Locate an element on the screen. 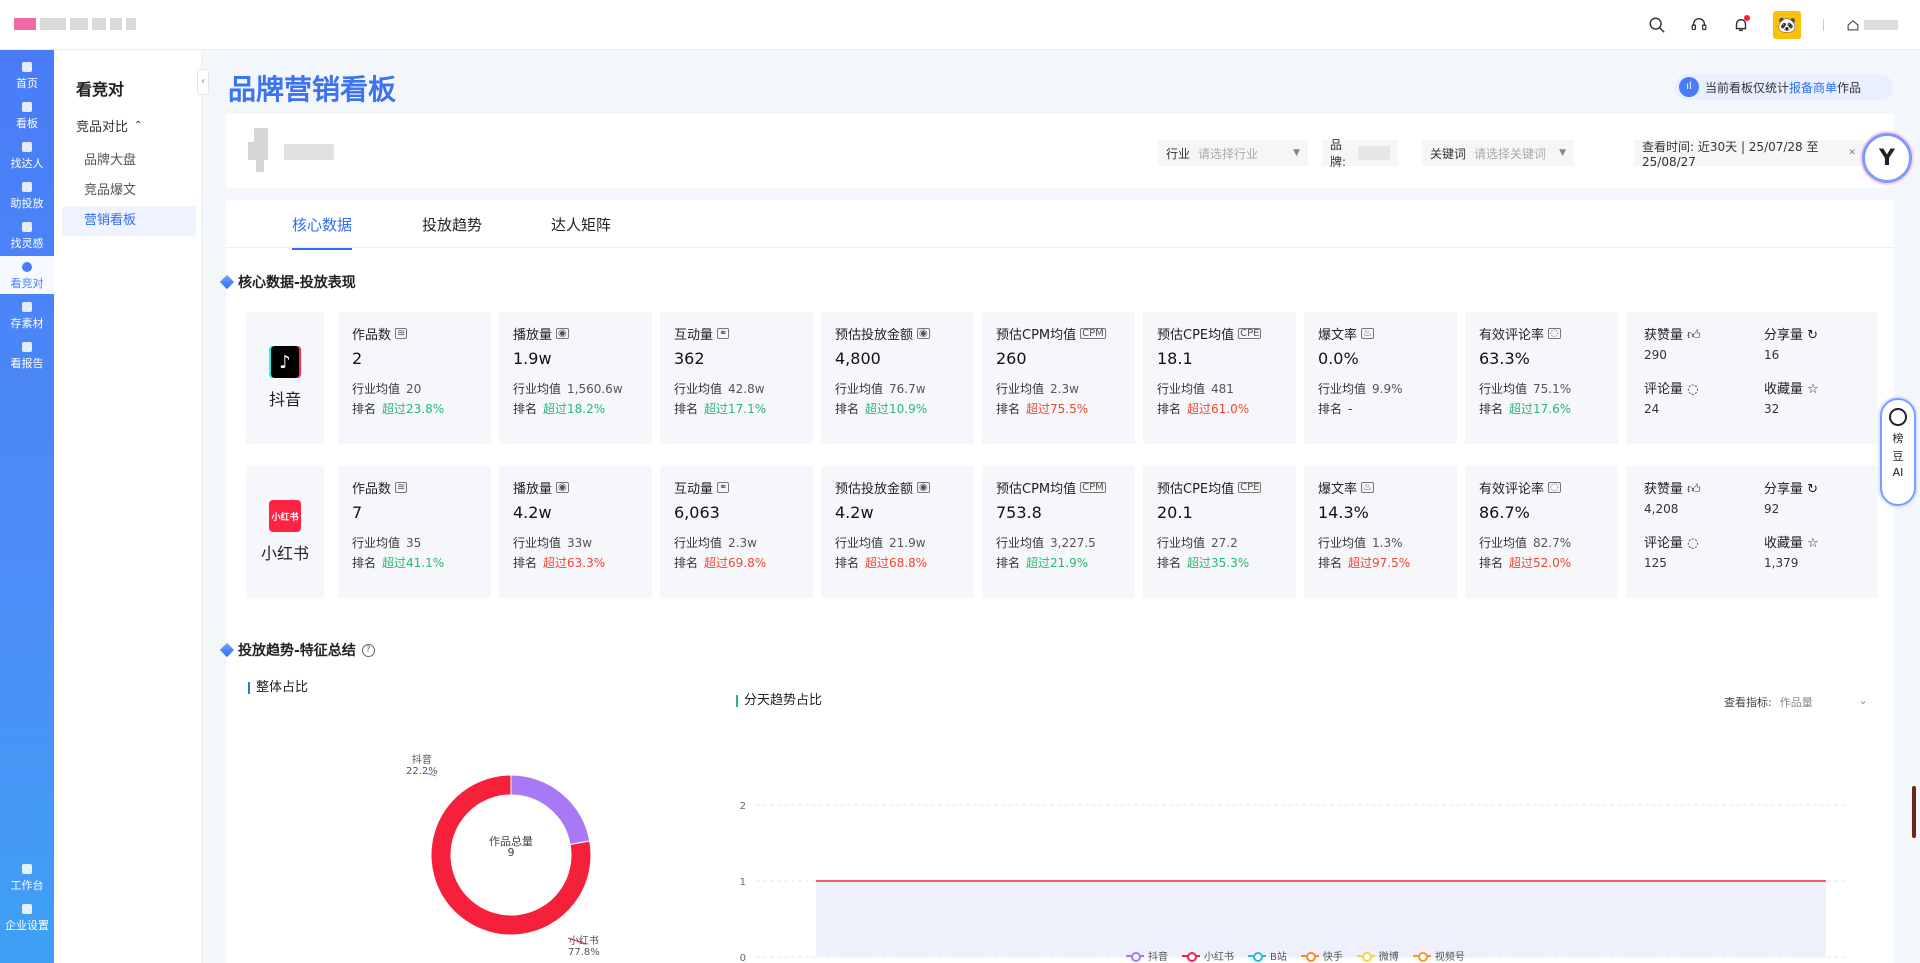 The width and height of the screenshot is (1920, 963). donut-title: 整体占比 is located at coordinates (278, 687).